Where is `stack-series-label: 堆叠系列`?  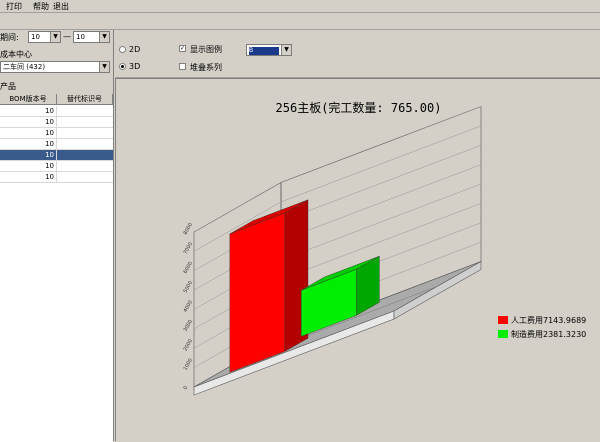 stack-series-label: 堆叠系列 is located at coordinates (206, 67).